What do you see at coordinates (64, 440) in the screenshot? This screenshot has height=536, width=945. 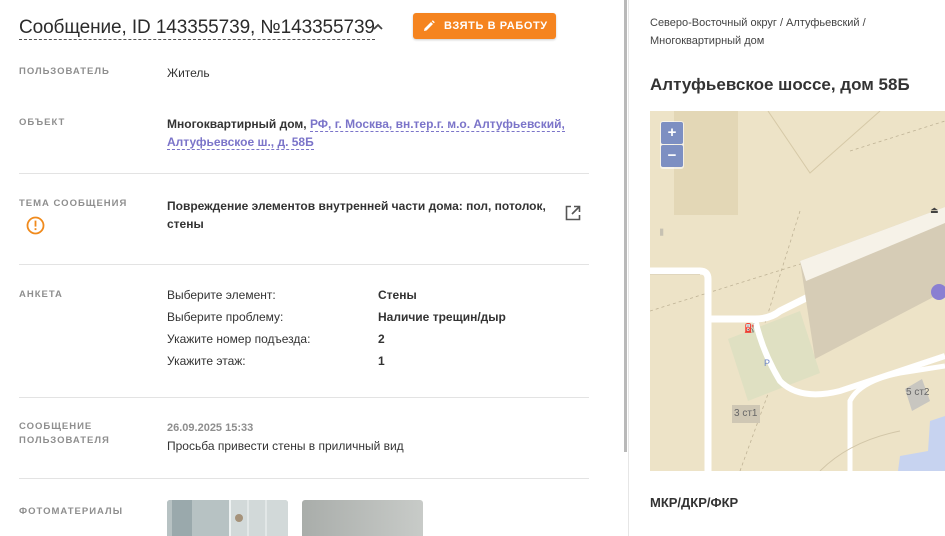 I see `user-message-label-2: ПОЛЬЗОВАТЕЛЯ` at bounding box center [64, 440].